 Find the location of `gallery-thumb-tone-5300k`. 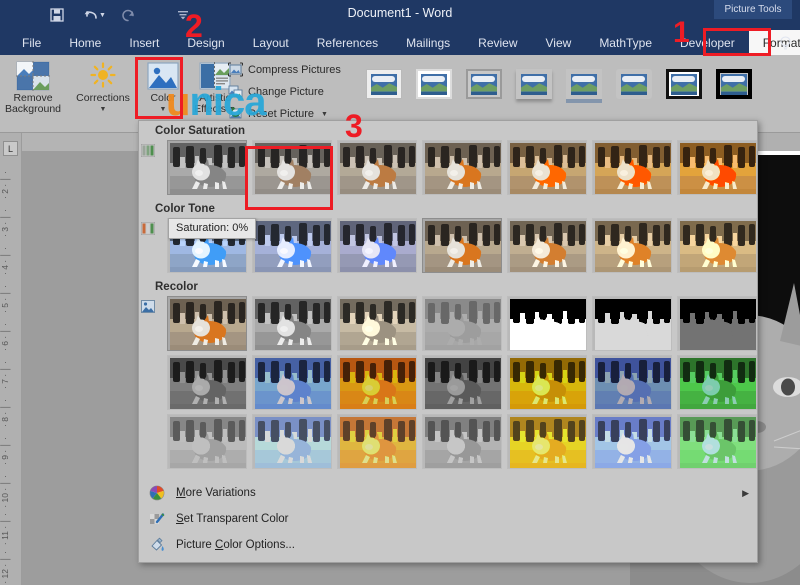

gallery-thumb-tone-5300k is located at coordinates (292, 245).